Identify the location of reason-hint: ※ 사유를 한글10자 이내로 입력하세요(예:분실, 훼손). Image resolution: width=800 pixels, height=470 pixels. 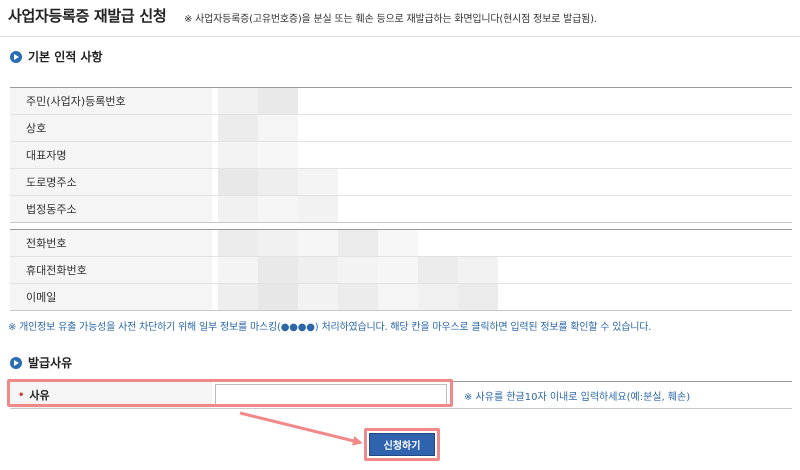
(577, 397).